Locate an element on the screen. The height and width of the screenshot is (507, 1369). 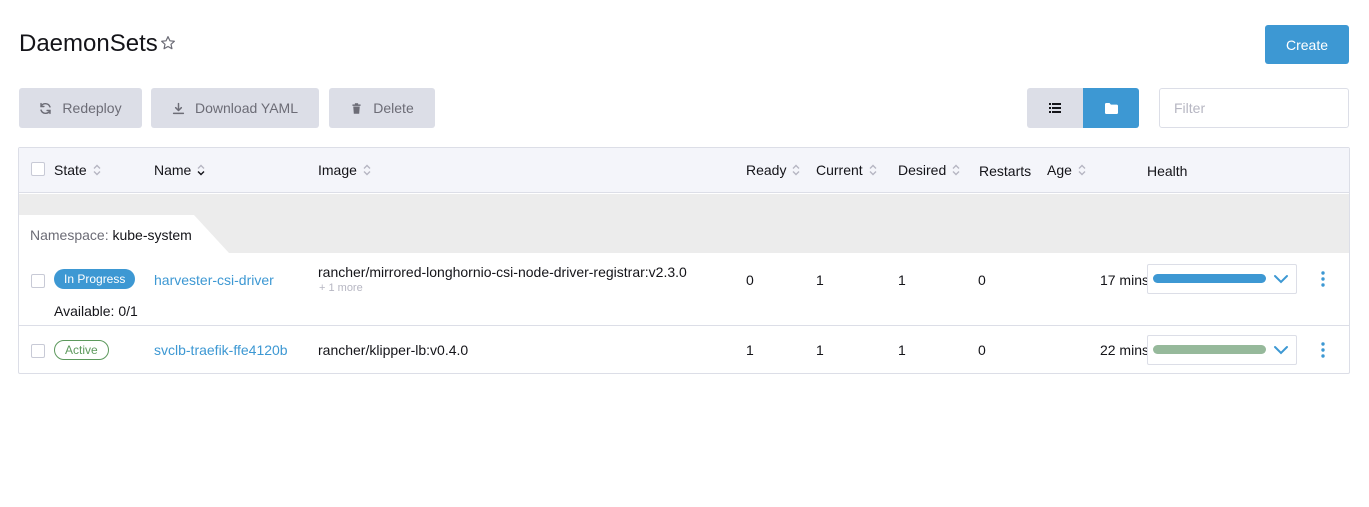
column-header-current: Current is located at coordinates (846, 170).